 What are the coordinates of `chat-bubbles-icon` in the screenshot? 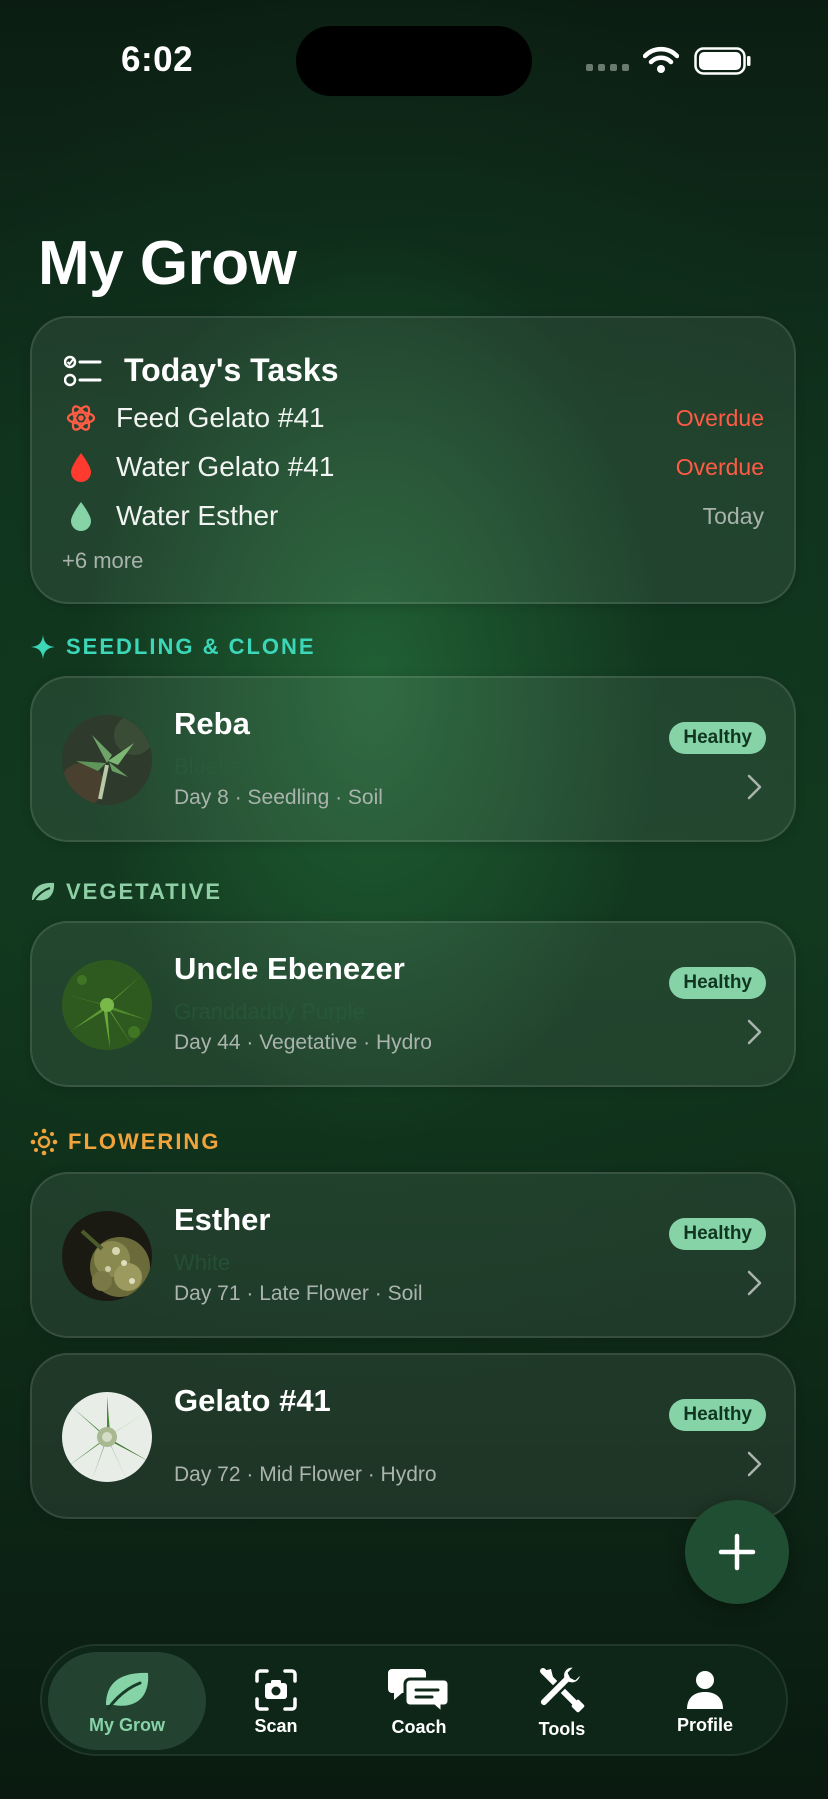 It's located at (419, 1690).